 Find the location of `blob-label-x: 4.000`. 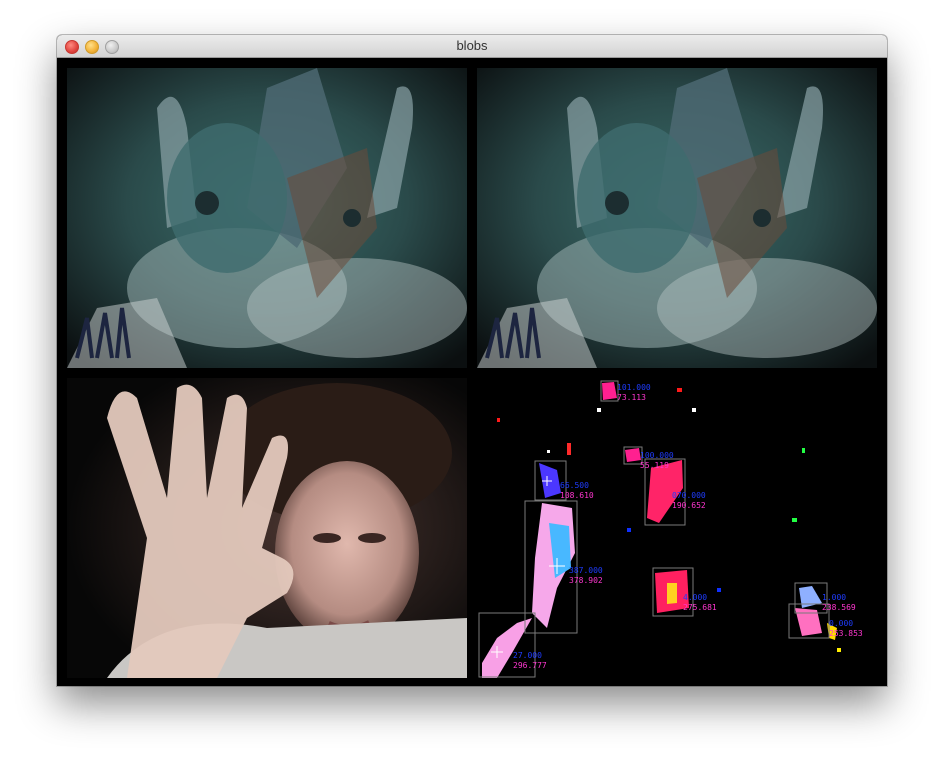

blob-label-x: 4.000 is located at coordinates (695, 597).